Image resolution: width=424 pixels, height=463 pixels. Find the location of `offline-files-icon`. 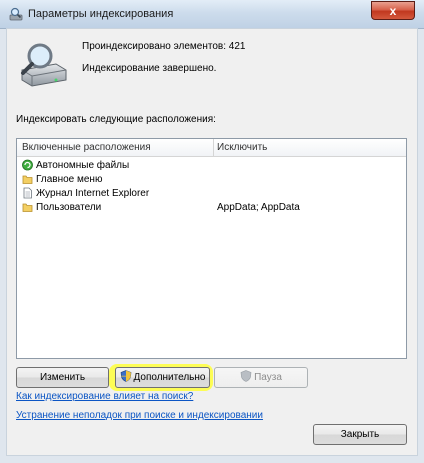

offline-files-icon is located at coordinates (27, 165).